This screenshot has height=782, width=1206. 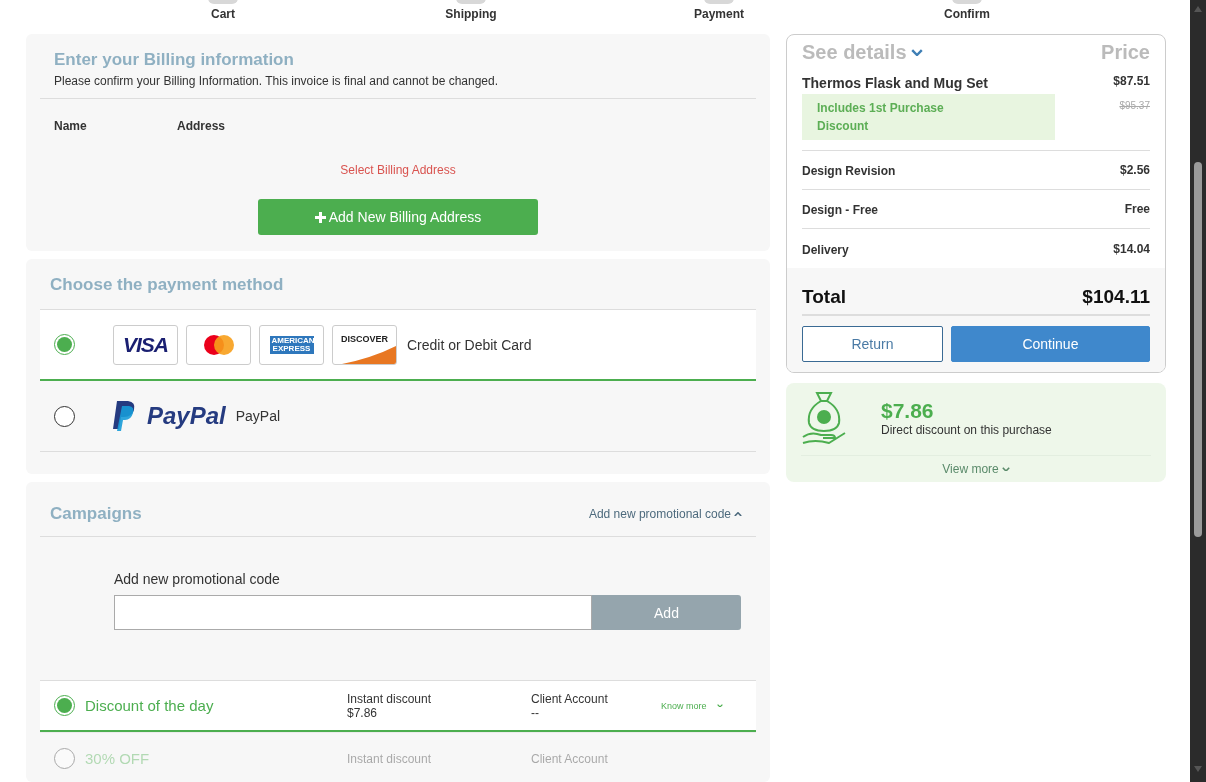 I want to click on money-bag-hand-icon, so click(x=824, y=418).